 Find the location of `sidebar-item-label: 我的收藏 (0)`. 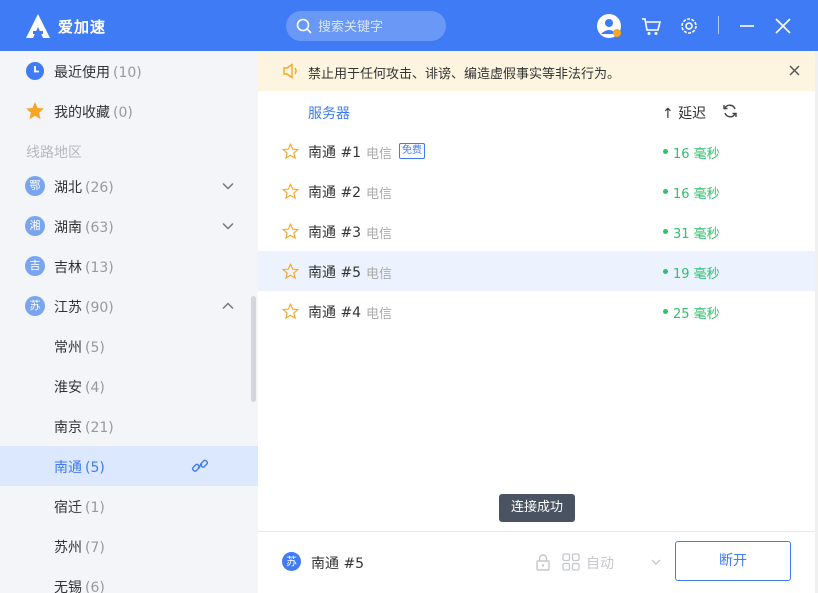

sidebar-item-label: 我的收藏 (0) is located at coordinates (93, 113).